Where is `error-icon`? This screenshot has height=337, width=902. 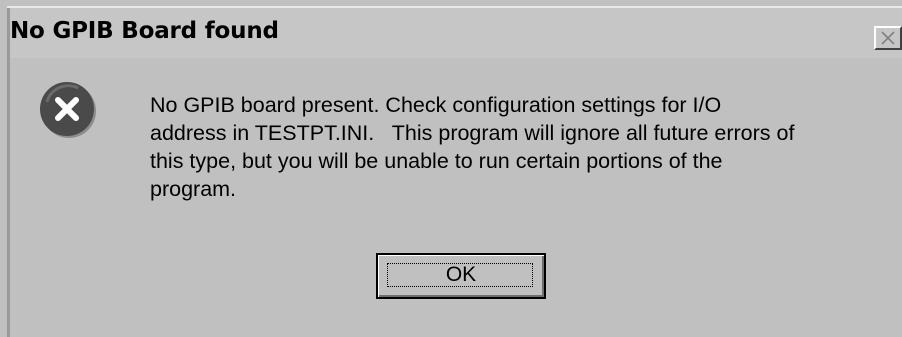
error-icon is located at coordinates (68, 110).